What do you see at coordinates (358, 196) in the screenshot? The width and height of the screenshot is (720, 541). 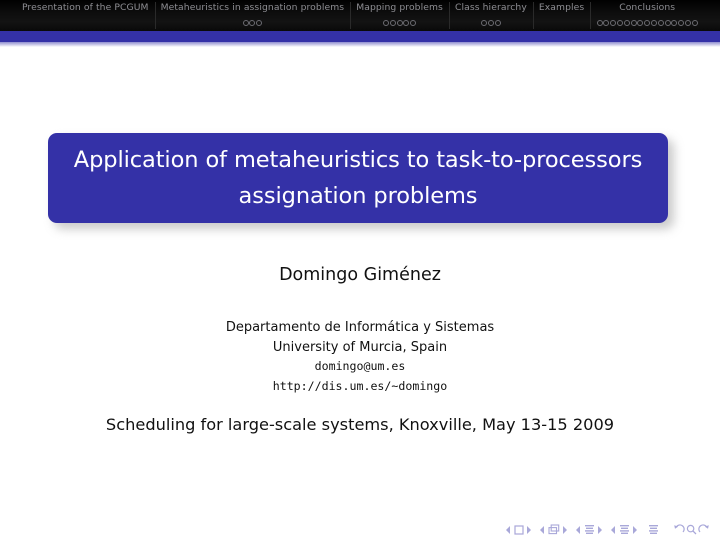 I see `title-line-2: assignation problems` at bounding box center [358, 196].